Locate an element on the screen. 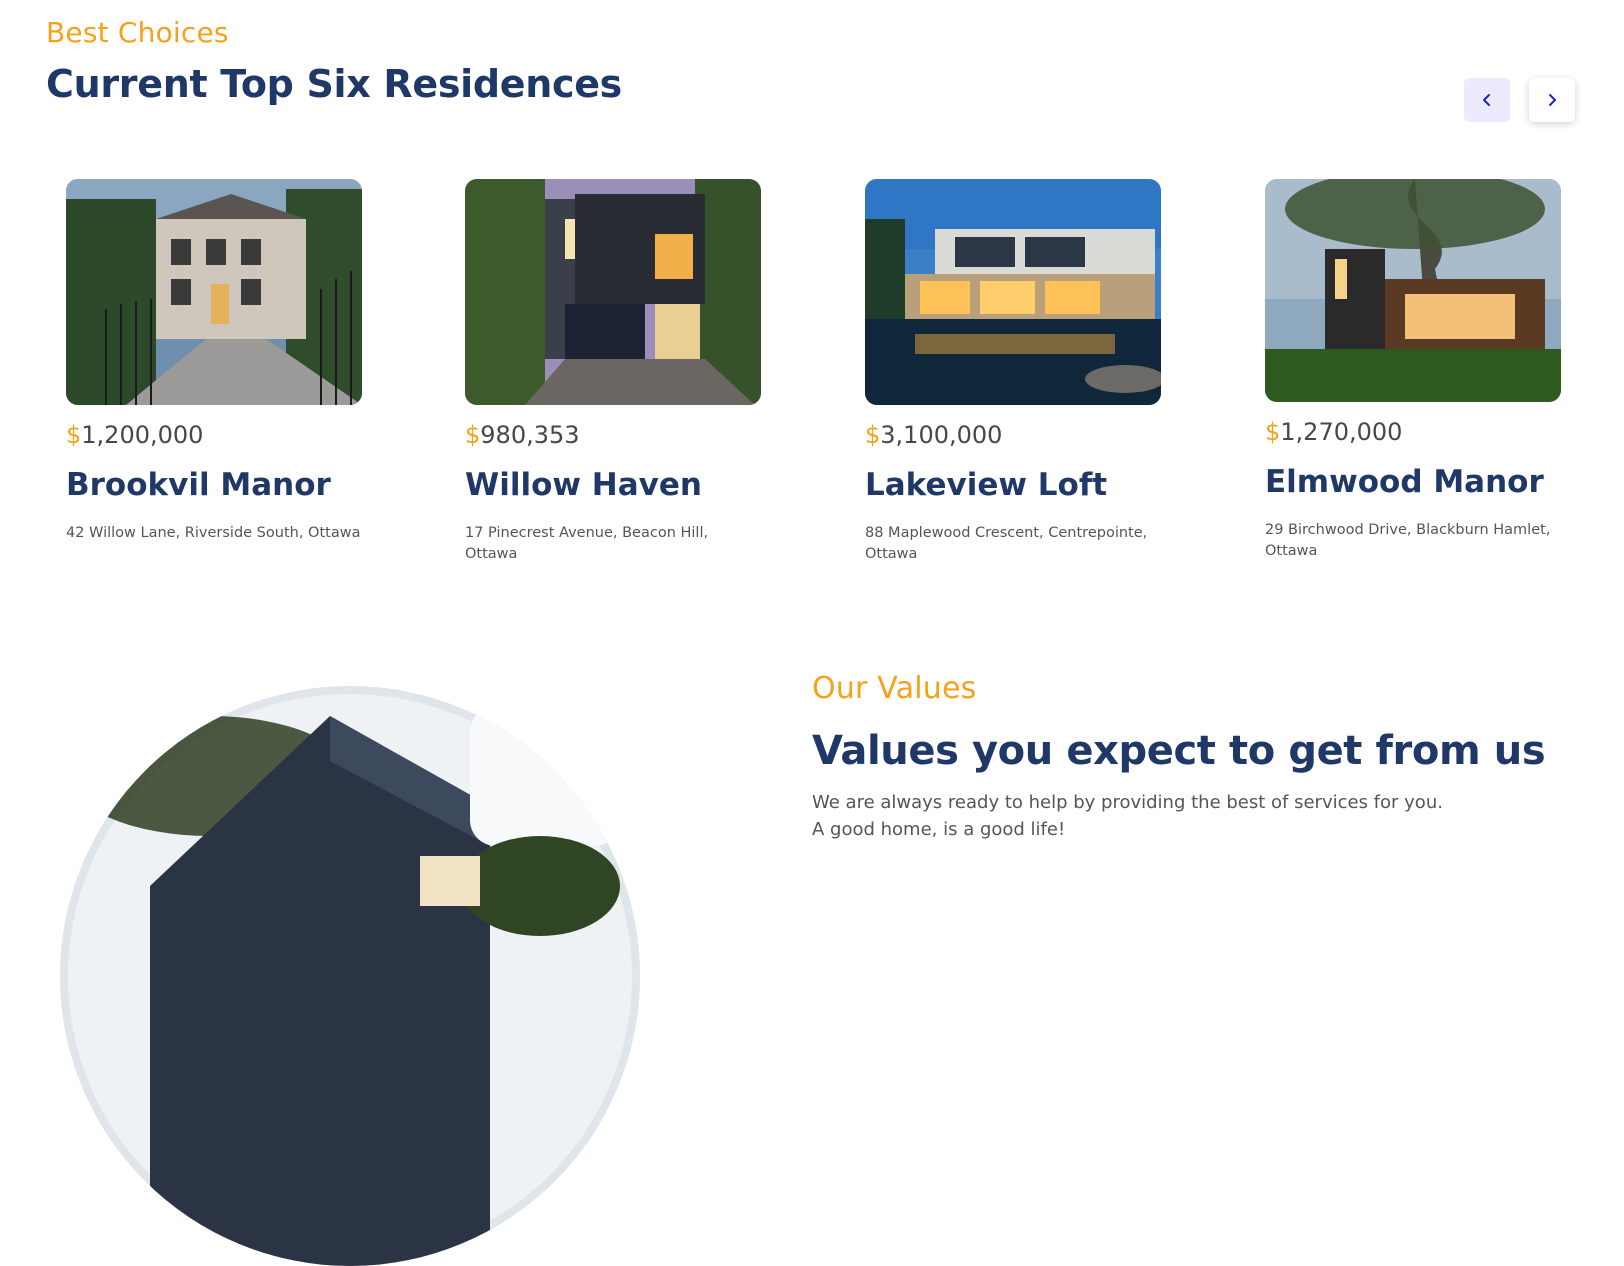  values-eyebrow: Our Values is located at coordinates (894, 688).